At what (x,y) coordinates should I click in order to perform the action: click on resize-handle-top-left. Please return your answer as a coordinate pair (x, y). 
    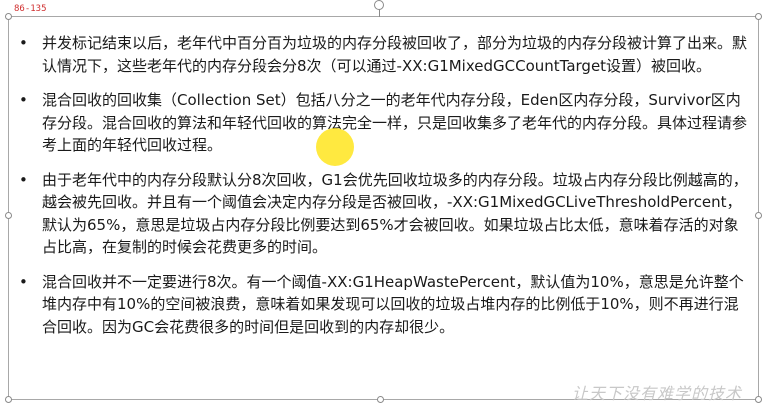
    Looking at the image, I should click on (8, 16).